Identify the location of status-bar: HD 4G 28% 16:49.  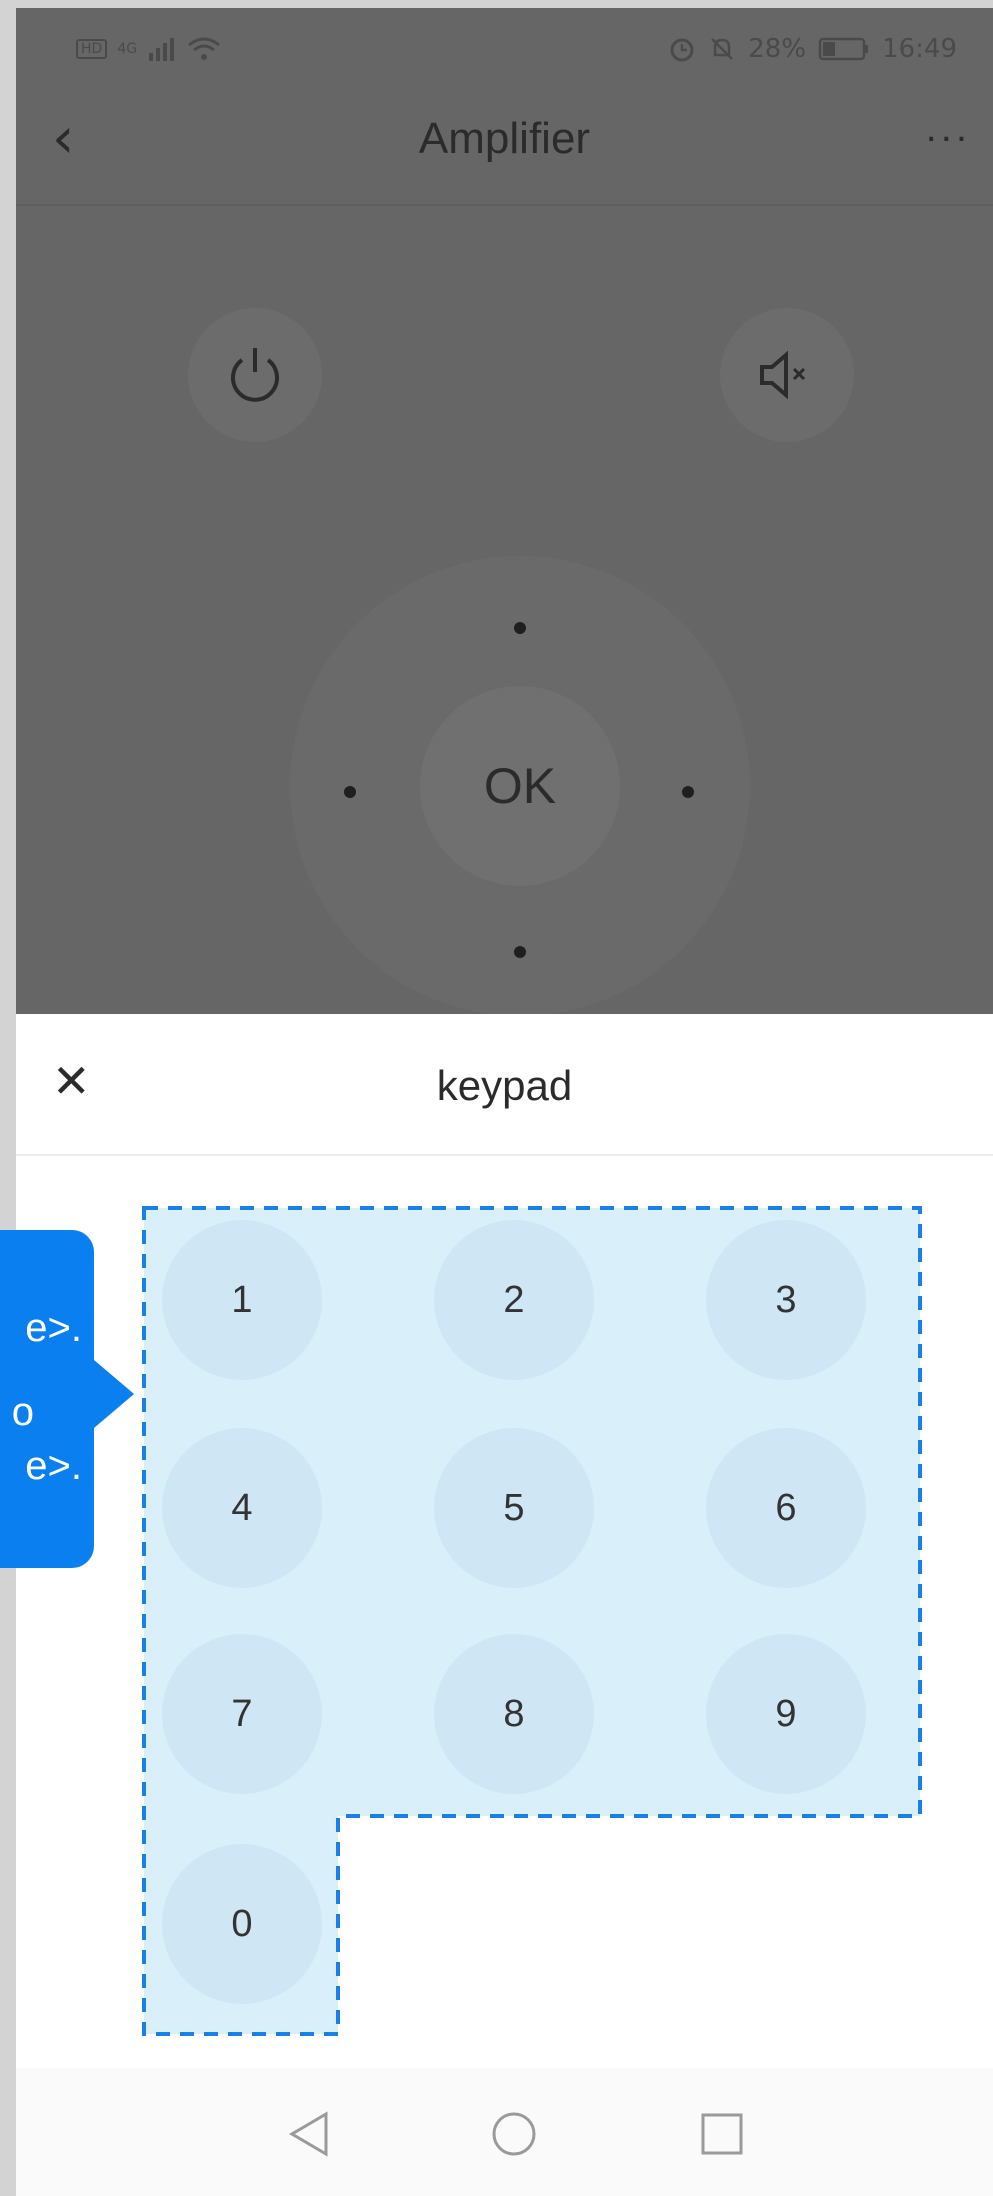
(504, 48).